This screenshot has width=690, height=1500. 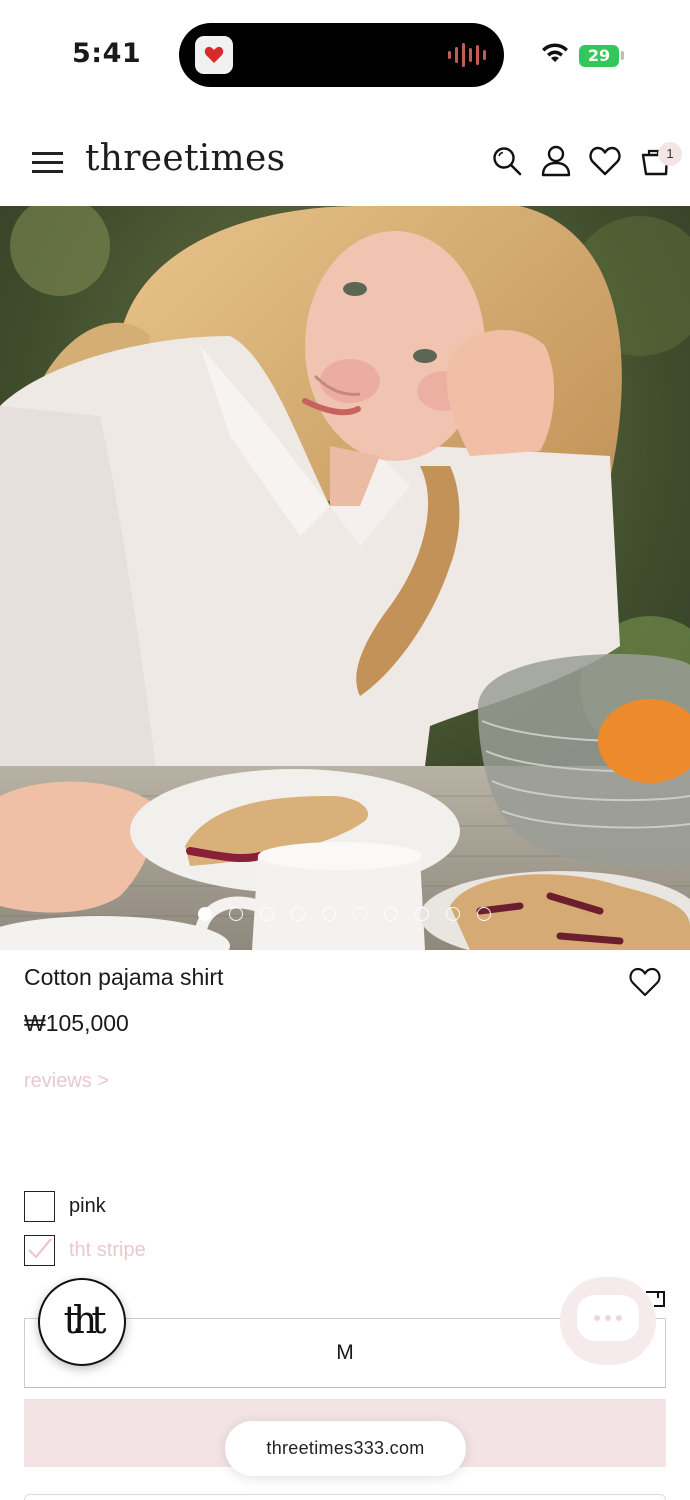 What do you see at coordinates (341, 55) in the screenshot?
I see `dynamic-island` at bounding box center [341, 55].